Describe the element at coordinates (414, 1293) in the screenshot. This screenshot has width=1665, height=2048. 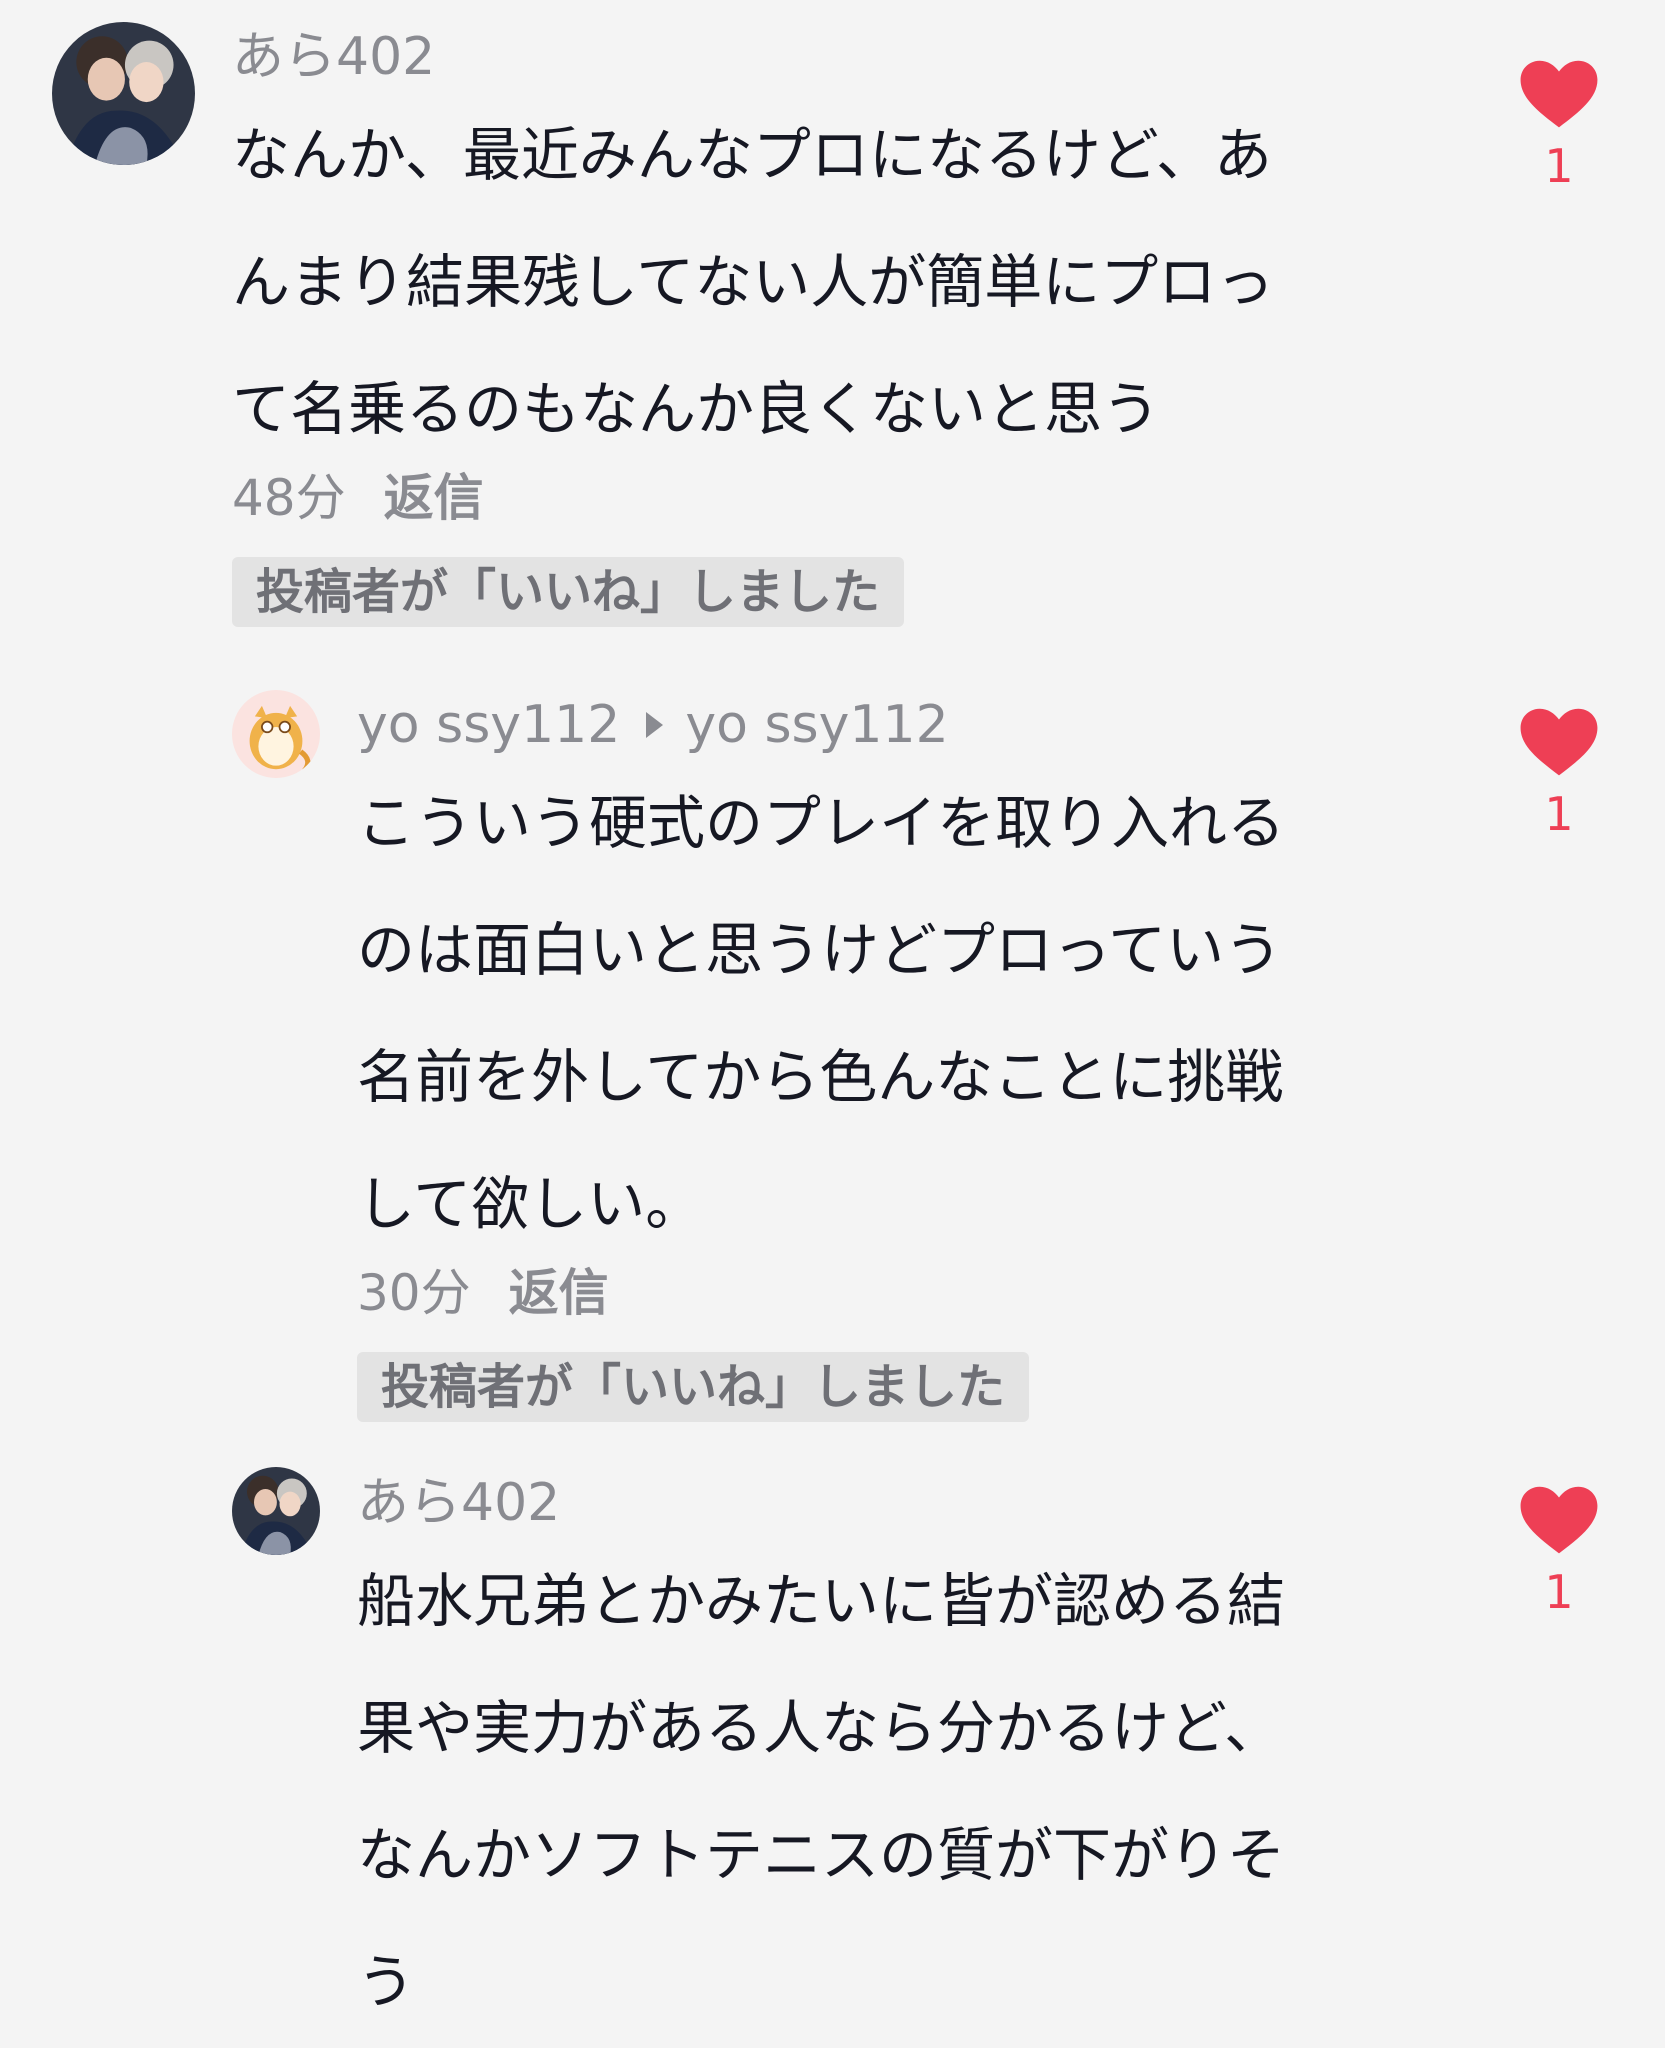
I see `comment-timestamp: 30分` at that location.